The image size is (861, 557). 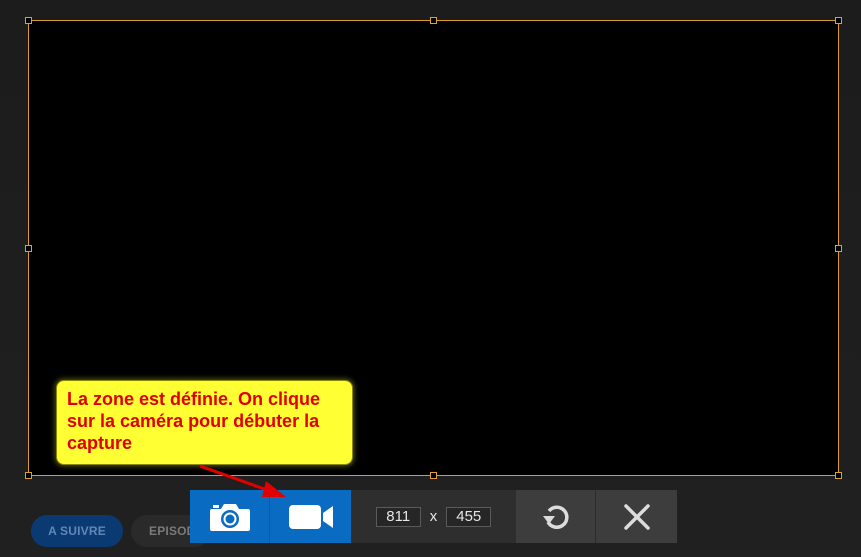 I want to click on width-input: 811, so click(x=398, y=516).